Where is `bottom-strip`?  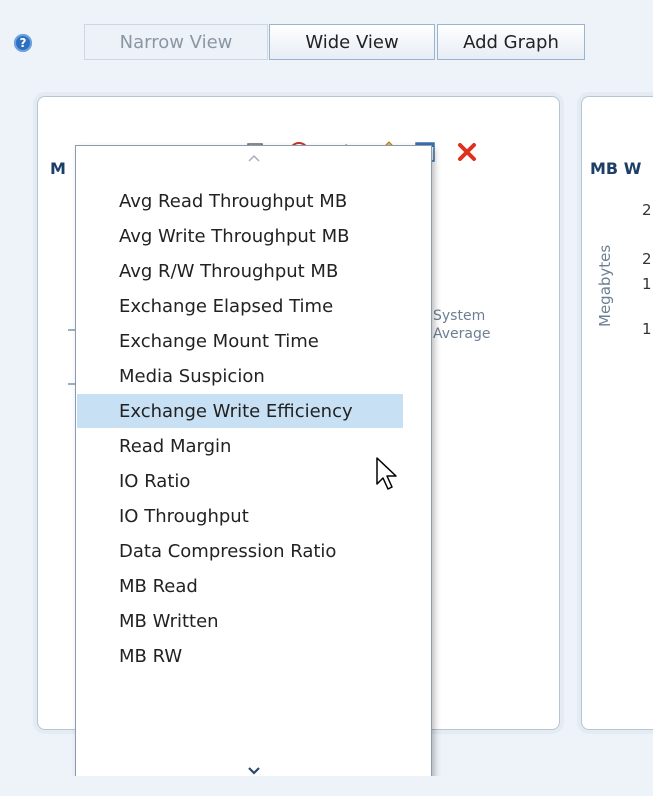 bottom-strip is located at coordinates (326, 786).